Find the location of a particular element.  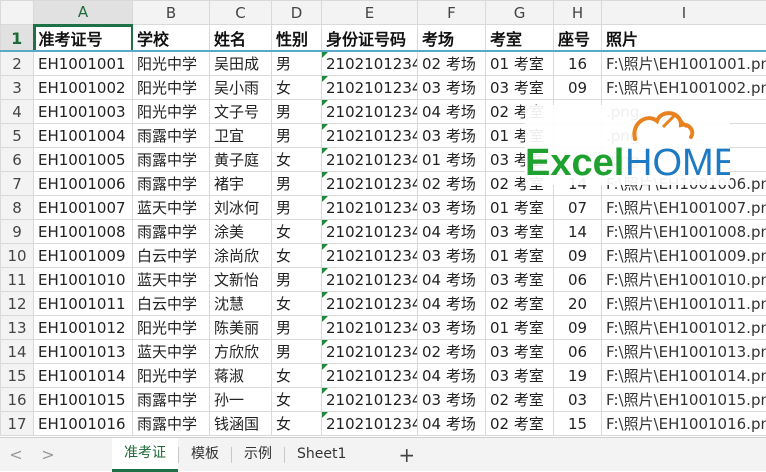

cell-id: EH1001004 is located at coordinates (83, 136).